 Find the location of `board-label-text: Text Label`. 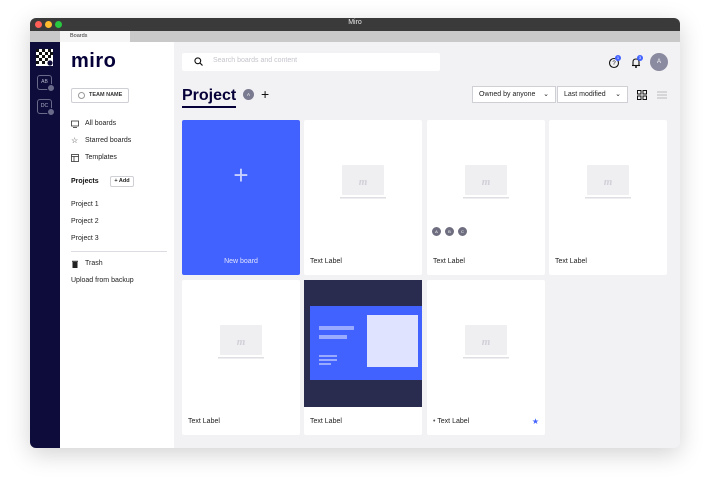

board-label-text: Text Label is located at coordinates (453, 421).